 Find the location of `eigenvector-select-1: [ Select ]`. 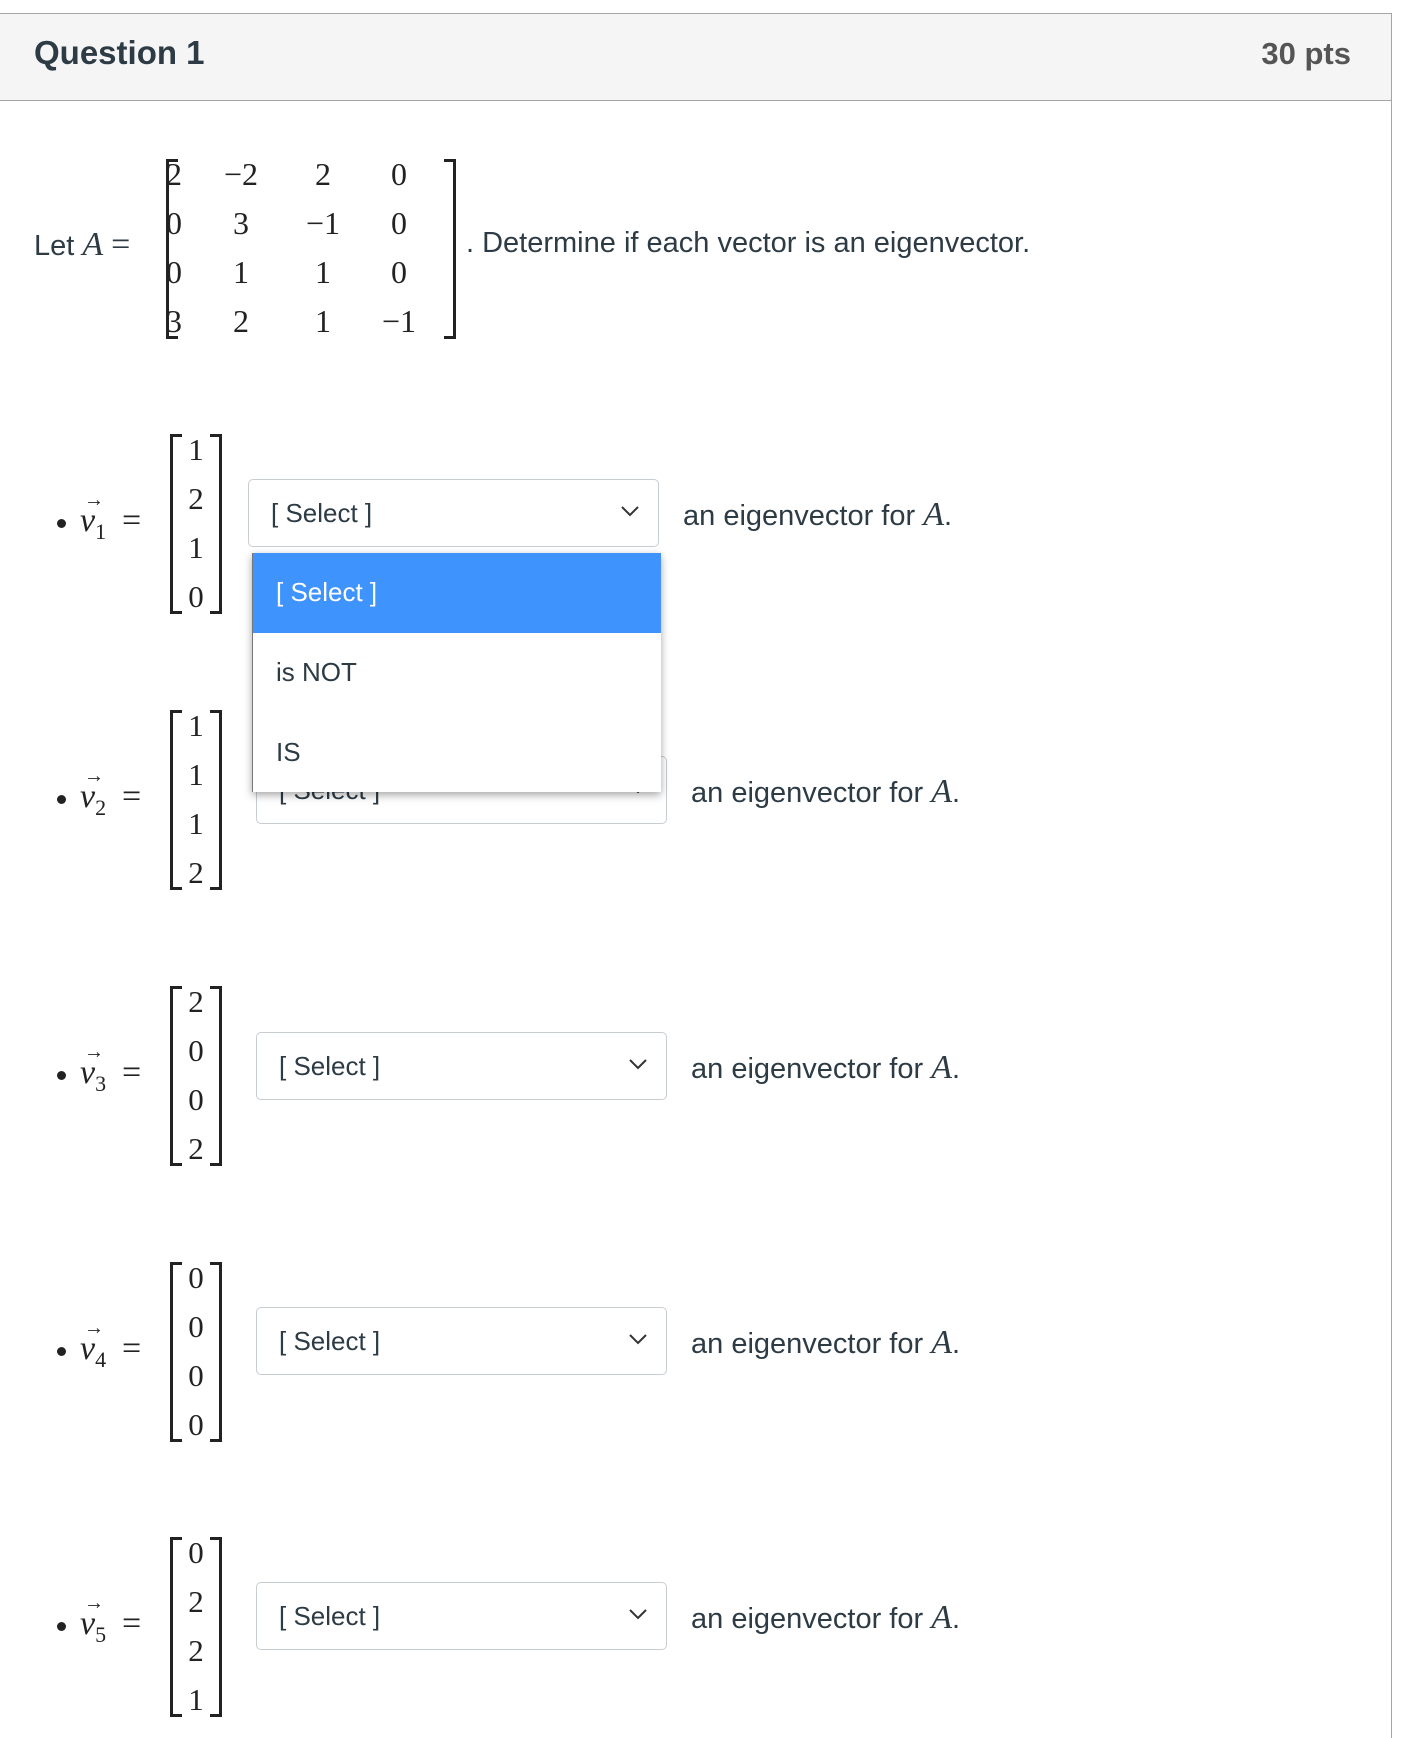

eigenvector-select-1: [ Select ] is located at coordinates (453, 513).